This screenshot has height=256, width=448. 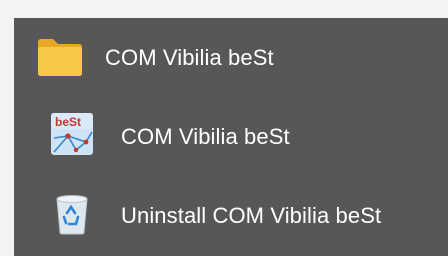 I want to click on recycle-bin-icon, so click(x=72, y=215).